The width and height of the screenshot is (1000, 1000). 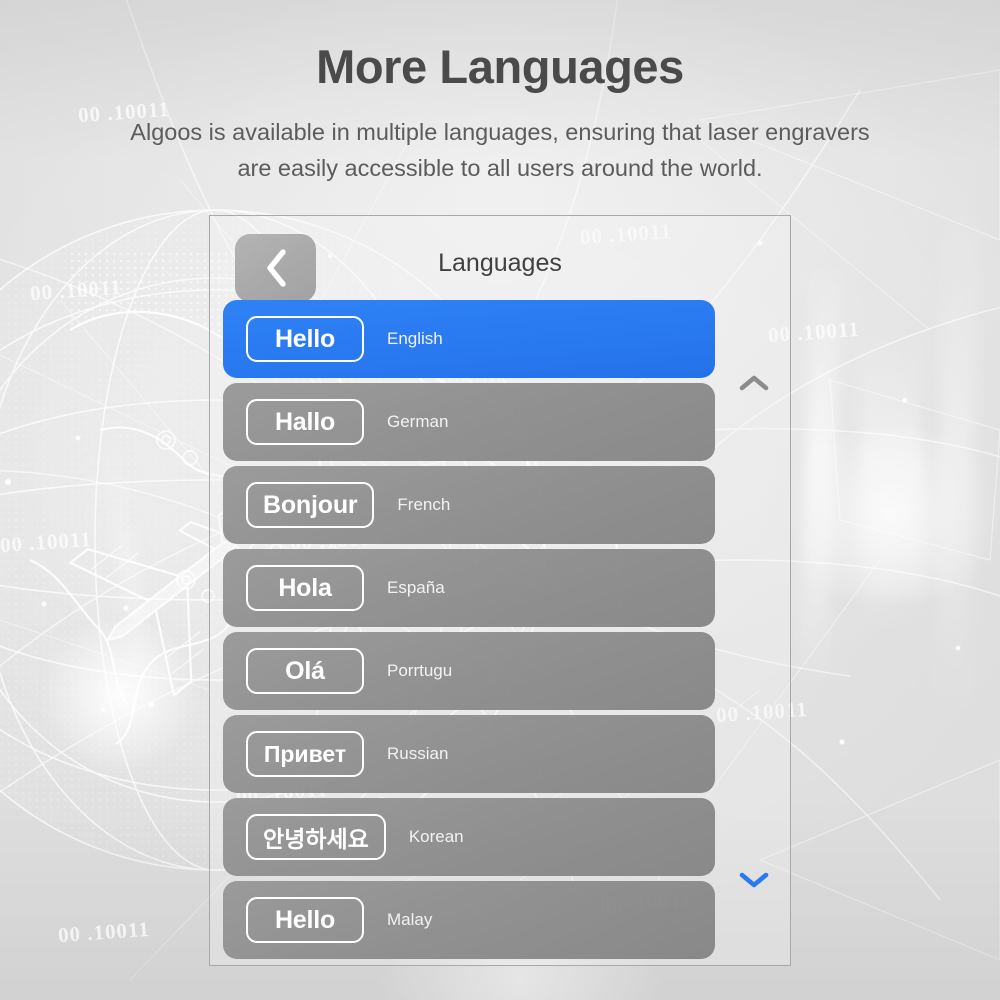 I want to click on scroll-up-button, so click(x=754, y=383).